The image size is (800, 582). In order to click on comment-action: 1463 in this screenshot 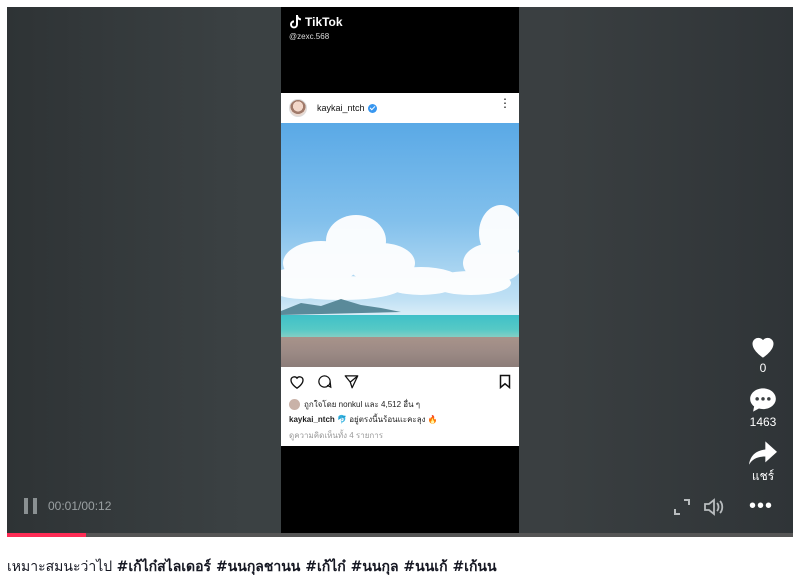, I will do `click(763, 408)`.